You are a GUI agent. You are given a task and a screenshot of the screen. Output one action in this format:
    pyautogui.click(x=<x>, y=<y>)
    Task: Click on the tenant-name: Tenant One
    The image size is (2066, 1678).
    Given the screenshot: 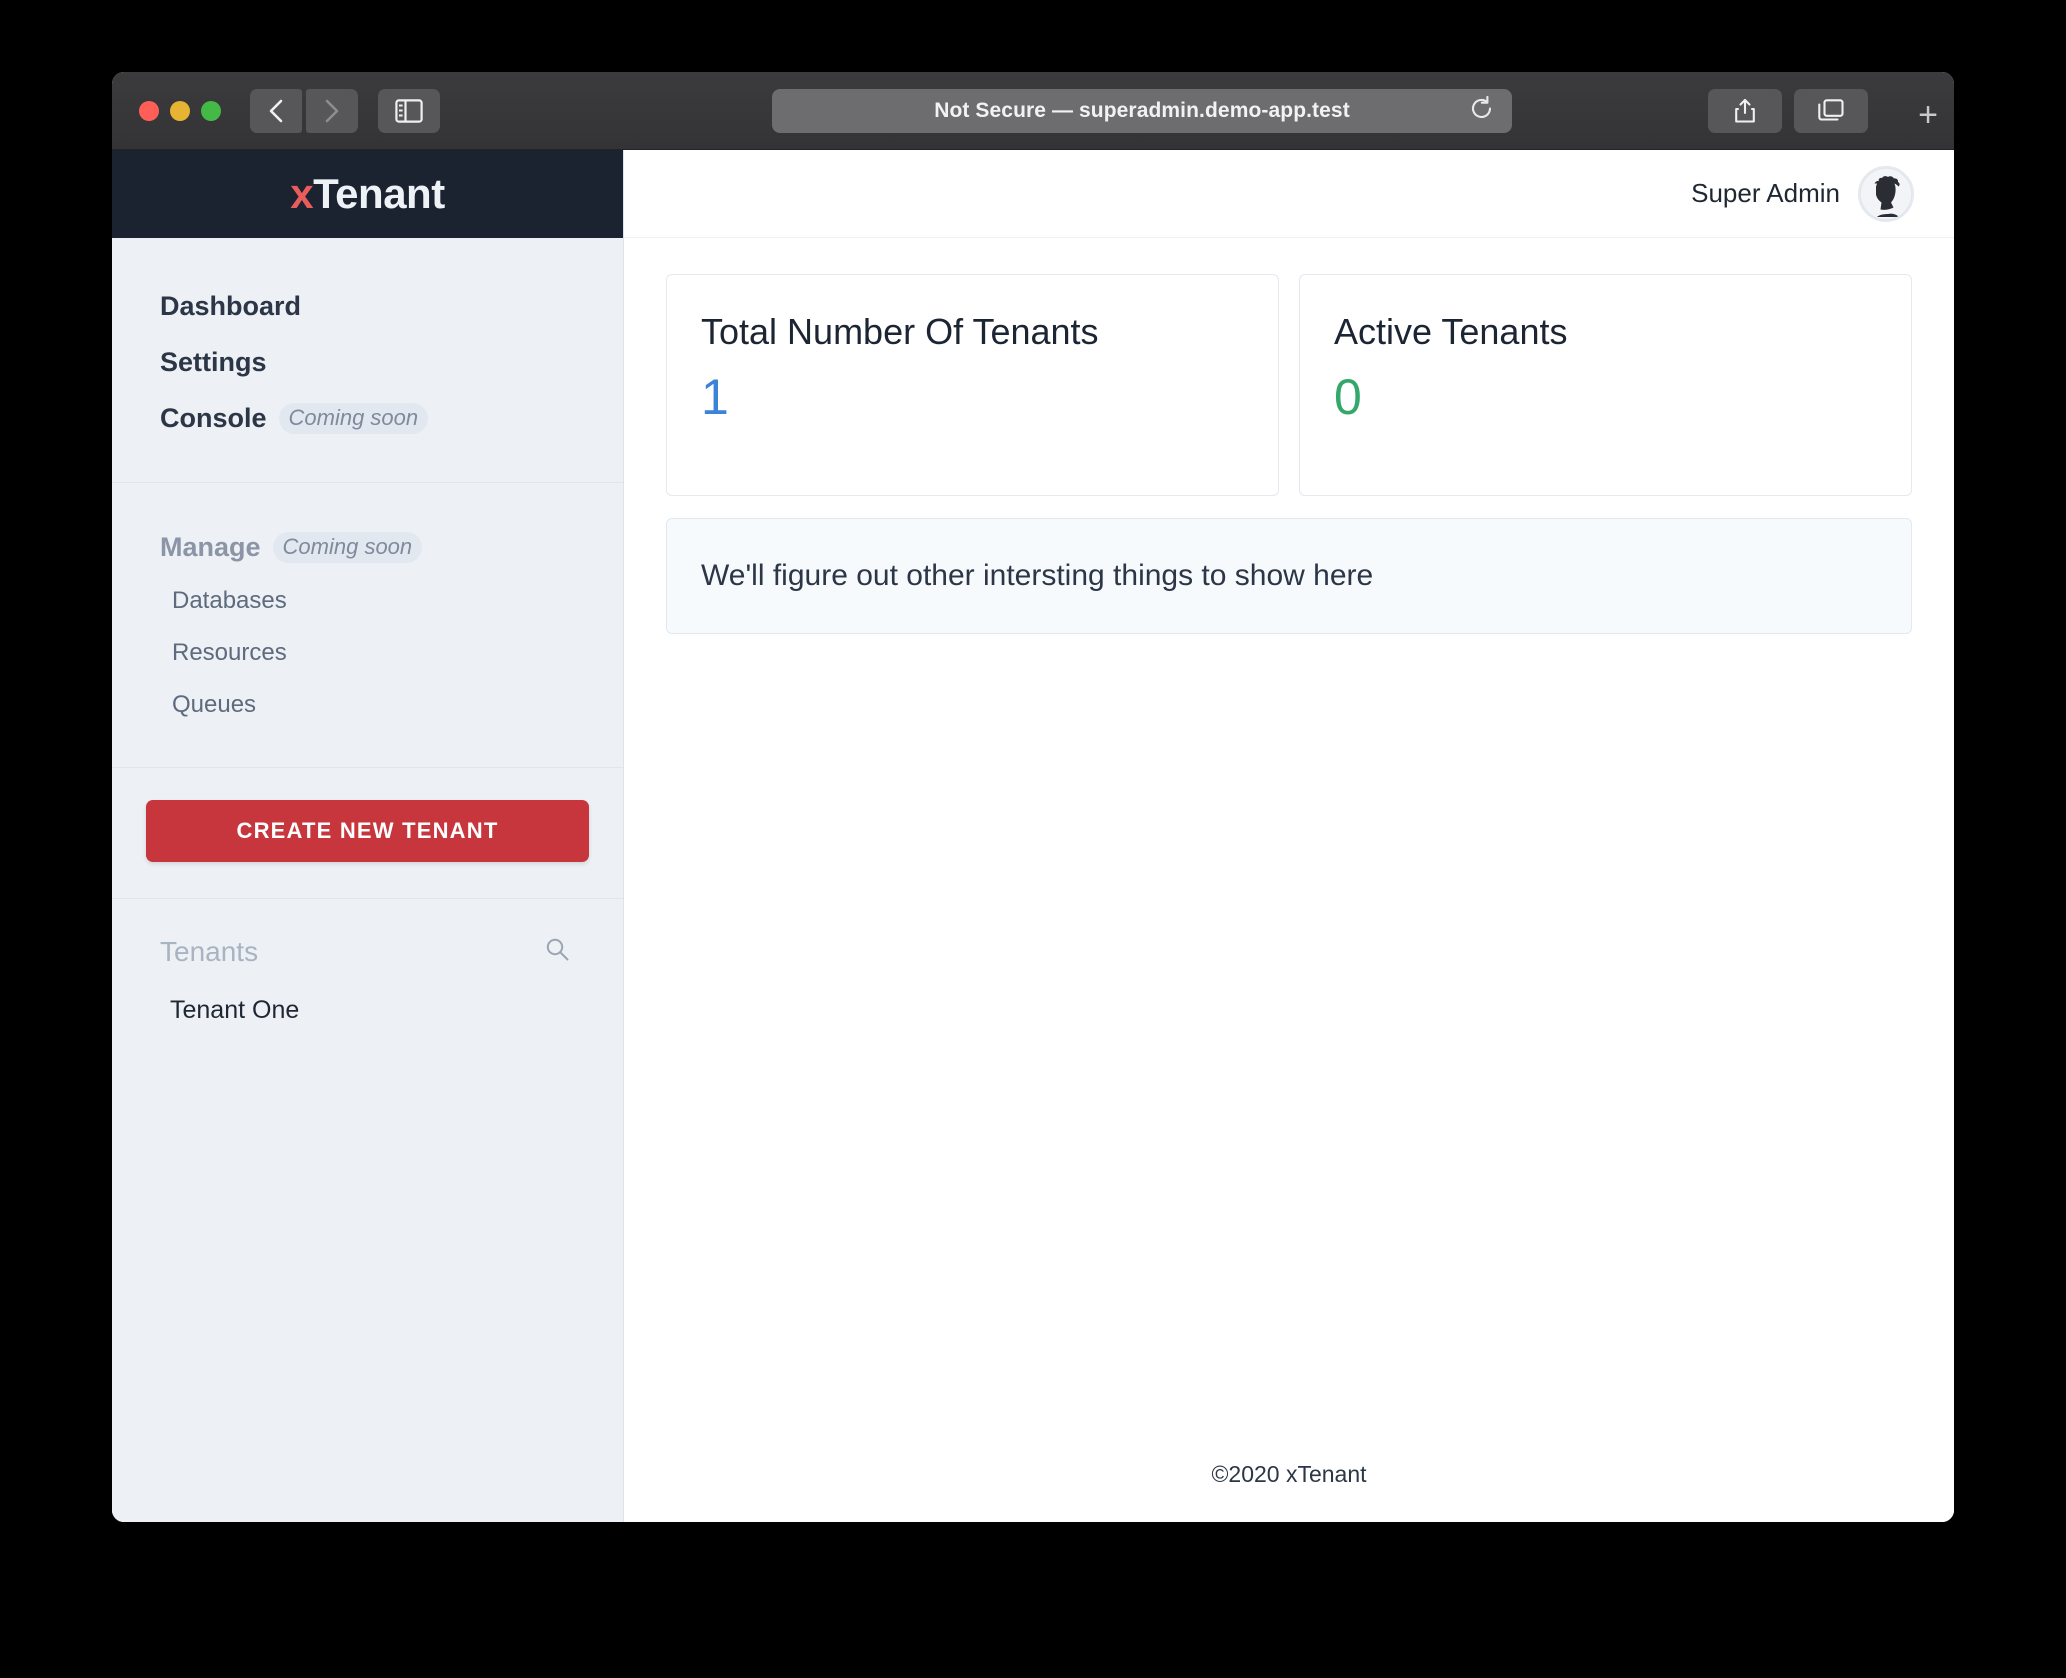 What is the action you would take?
    pyautogui.click(x=235, y=1010)
    